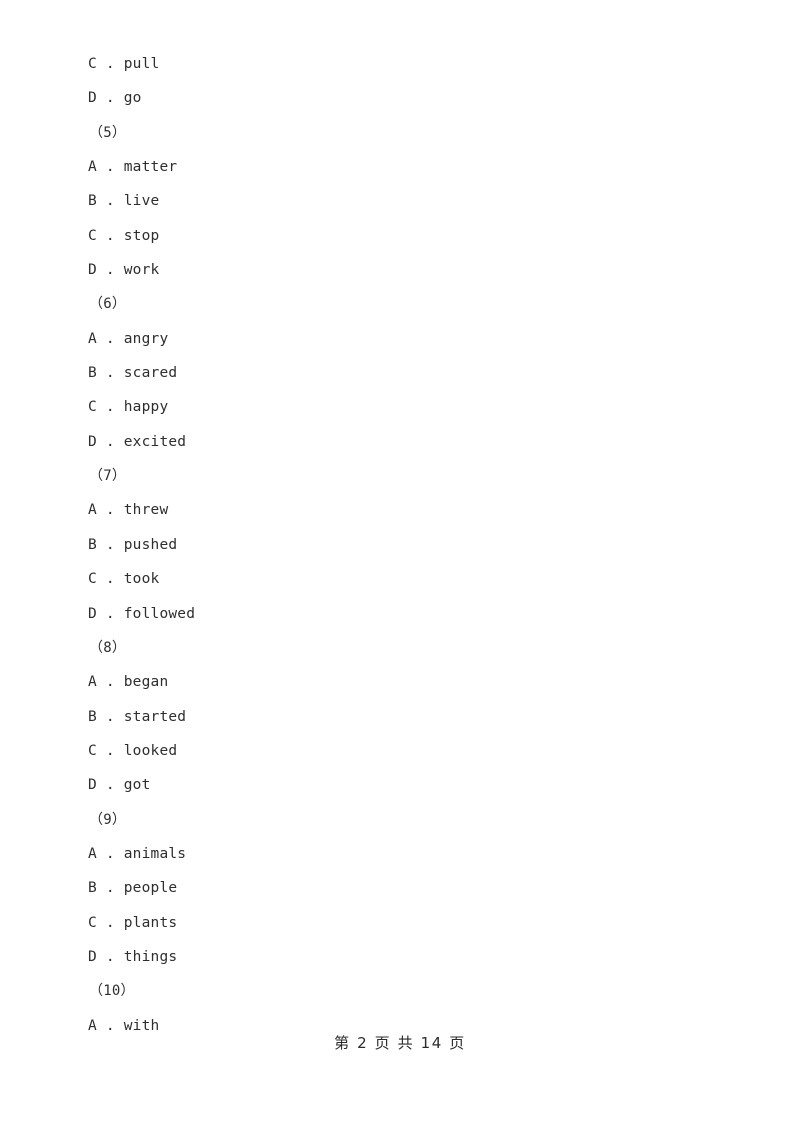  I want to click on answer-option: D . go, so click(115, 98).